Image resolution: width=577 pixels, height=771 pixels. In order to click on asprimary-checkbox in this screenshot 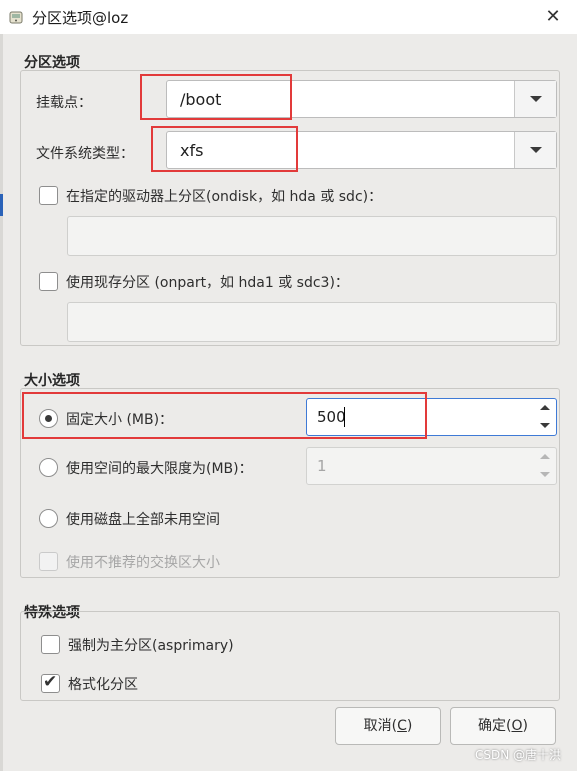, I will do `click(50, 644)`.